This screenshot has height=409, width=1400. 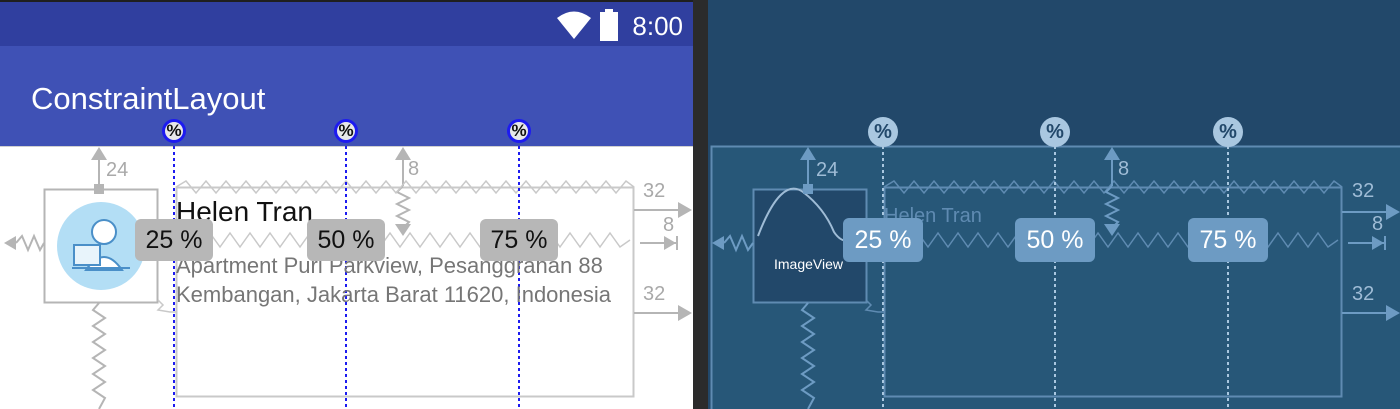 What do you see at coordinates (1124, 169) in the screenshot?
I see `bp-margin-label-text-top: 8` at bounding box center [1124, 169].